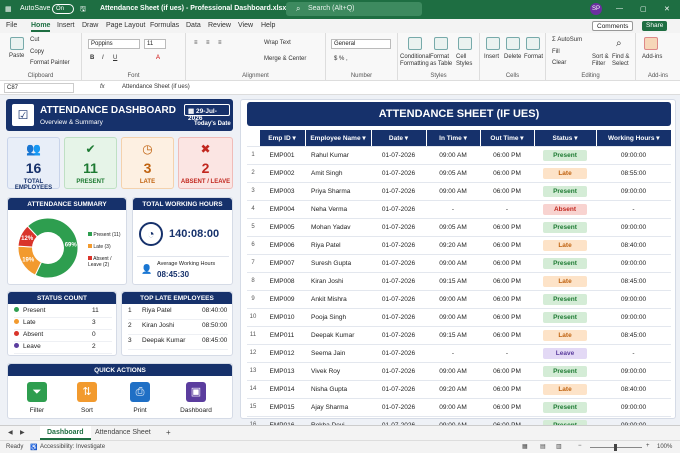 The image size is (680, 453). I want to click on zoom-slider-thumb, so click(615, 447).